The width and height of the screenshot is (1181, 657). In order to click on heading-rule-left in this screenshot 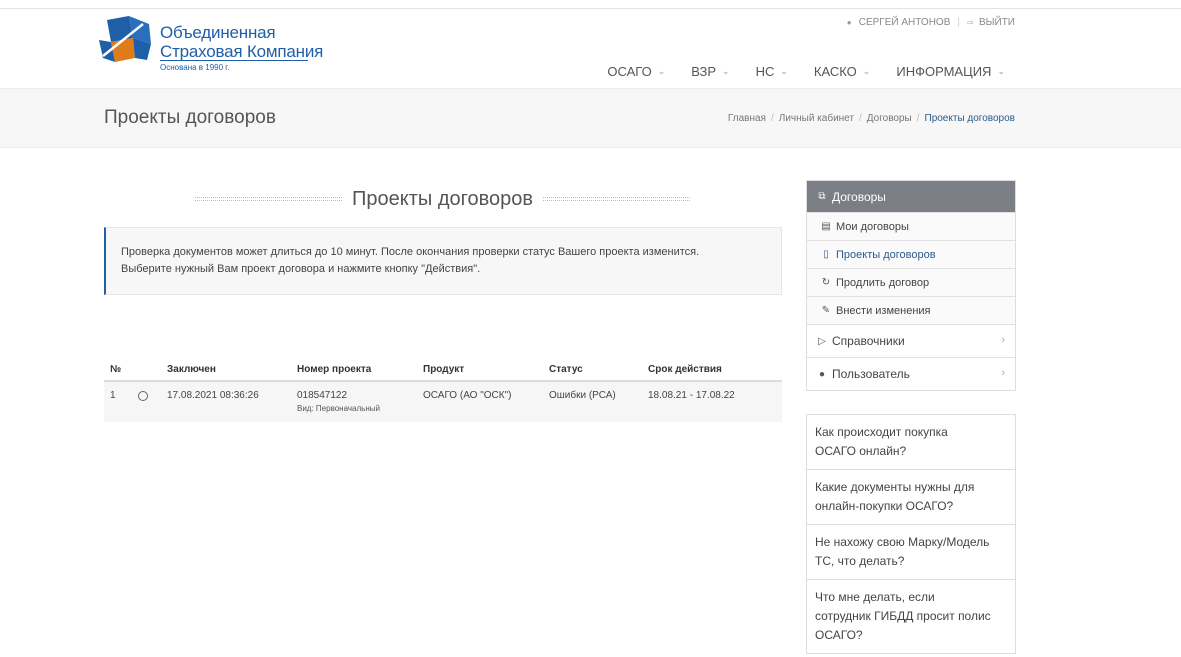, I will do `click(269, 199)`.